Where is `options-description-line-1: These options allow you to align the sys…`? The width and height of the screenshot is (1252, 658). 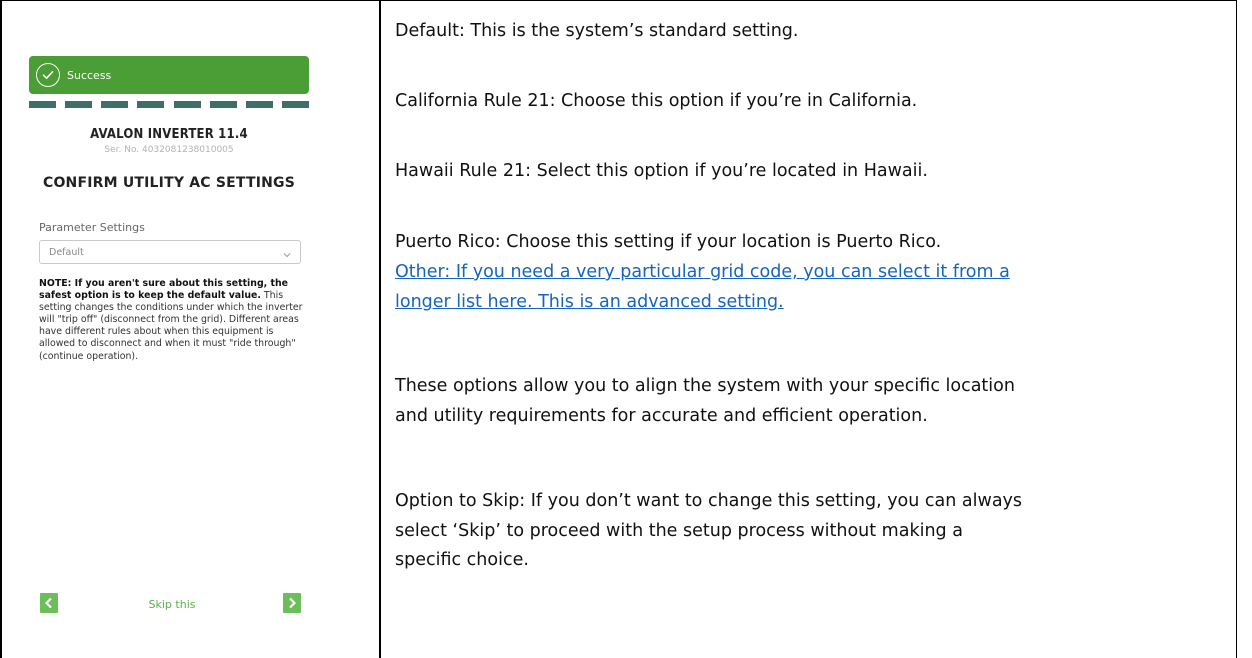
options-description-line-1: These options allow you to align the sys… is located at coordinates (705, 386).